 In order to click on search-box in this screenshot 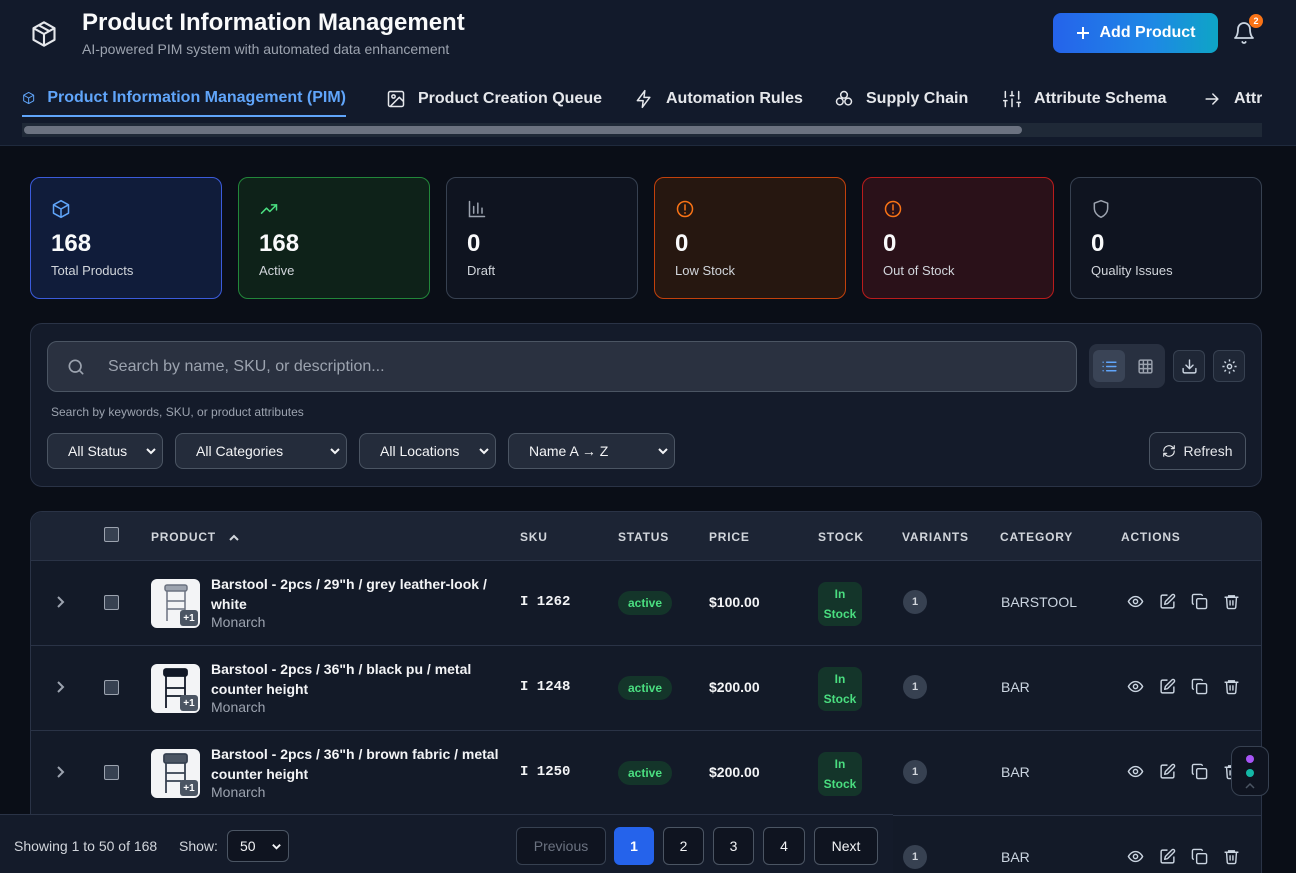, I will do `click(562, 366)`.